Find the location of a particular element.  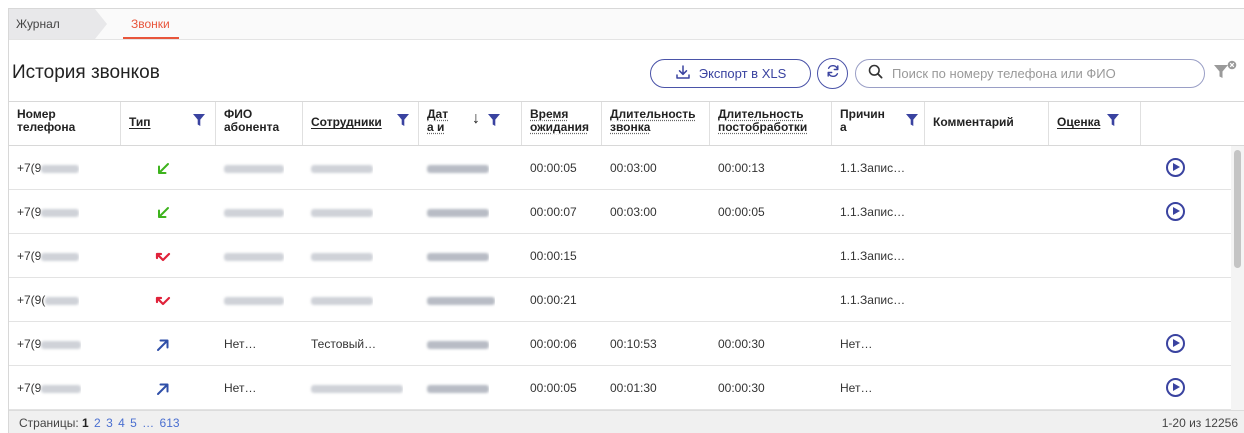

breadcrumb: Журнал Звонки is located at coordinates (626, 24).